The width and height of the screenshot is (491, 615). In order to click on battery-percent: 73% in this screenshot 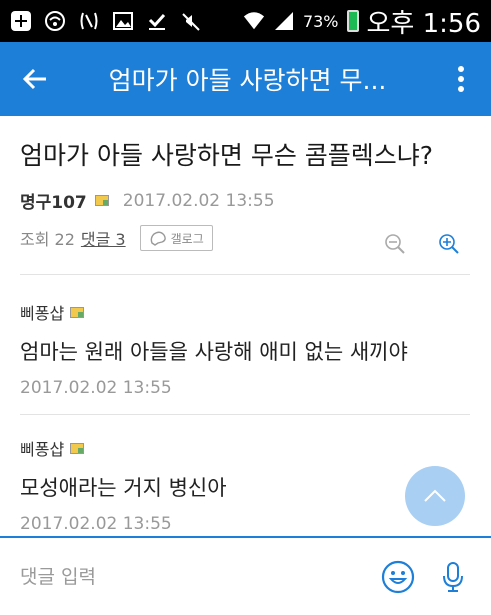, I will do `click(320, 21)`.